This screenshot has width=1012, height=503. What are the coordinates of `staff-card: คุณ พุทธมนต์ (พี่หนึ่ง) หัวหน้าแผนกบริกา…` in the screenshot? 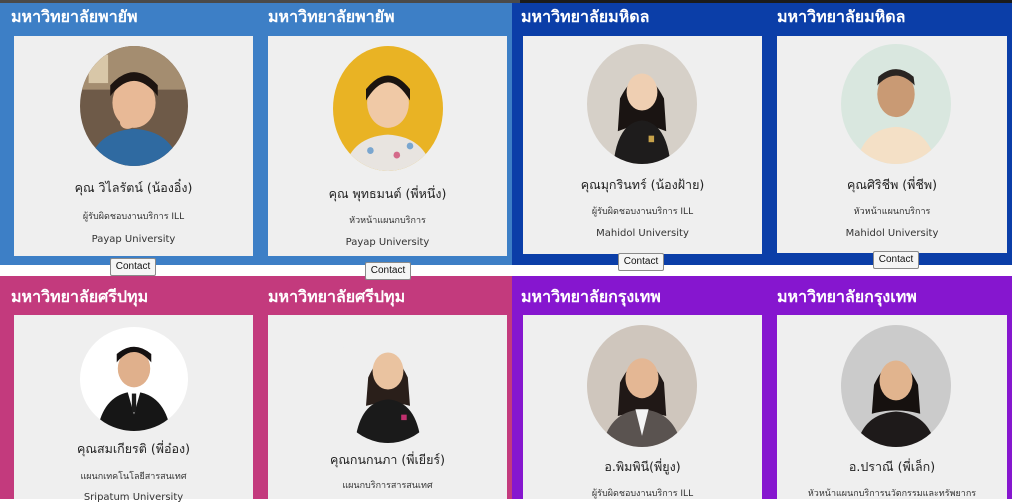 It's located at (387, 146).